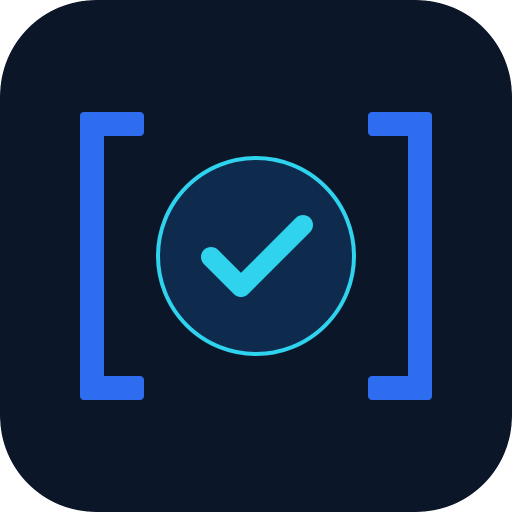 The height and width of the screenshot is (512, 512). What do you see at coordinates (92, 256) in the screenshot?
I see `left-bracket-bar` at bounding box center [92, 256].